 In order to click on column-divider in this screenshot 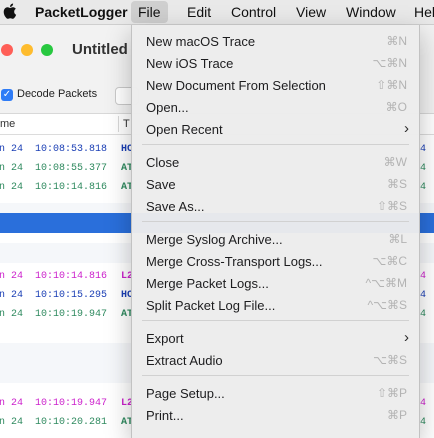, I will do `click(118, 124)`.